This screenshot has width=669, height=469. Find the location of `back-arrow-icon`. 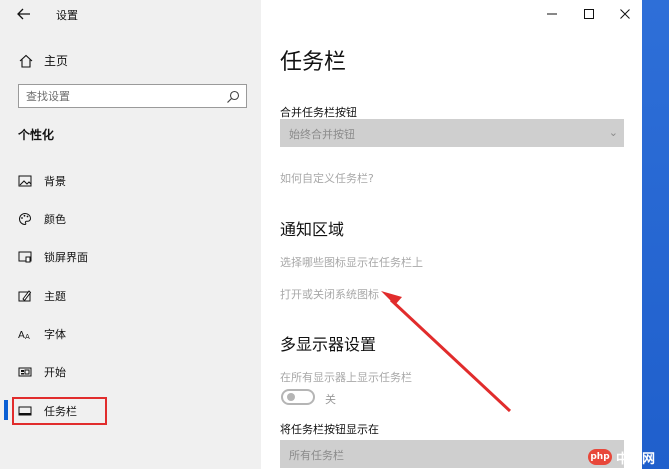

back-arrow-icon is located at coordinates (24, 14).